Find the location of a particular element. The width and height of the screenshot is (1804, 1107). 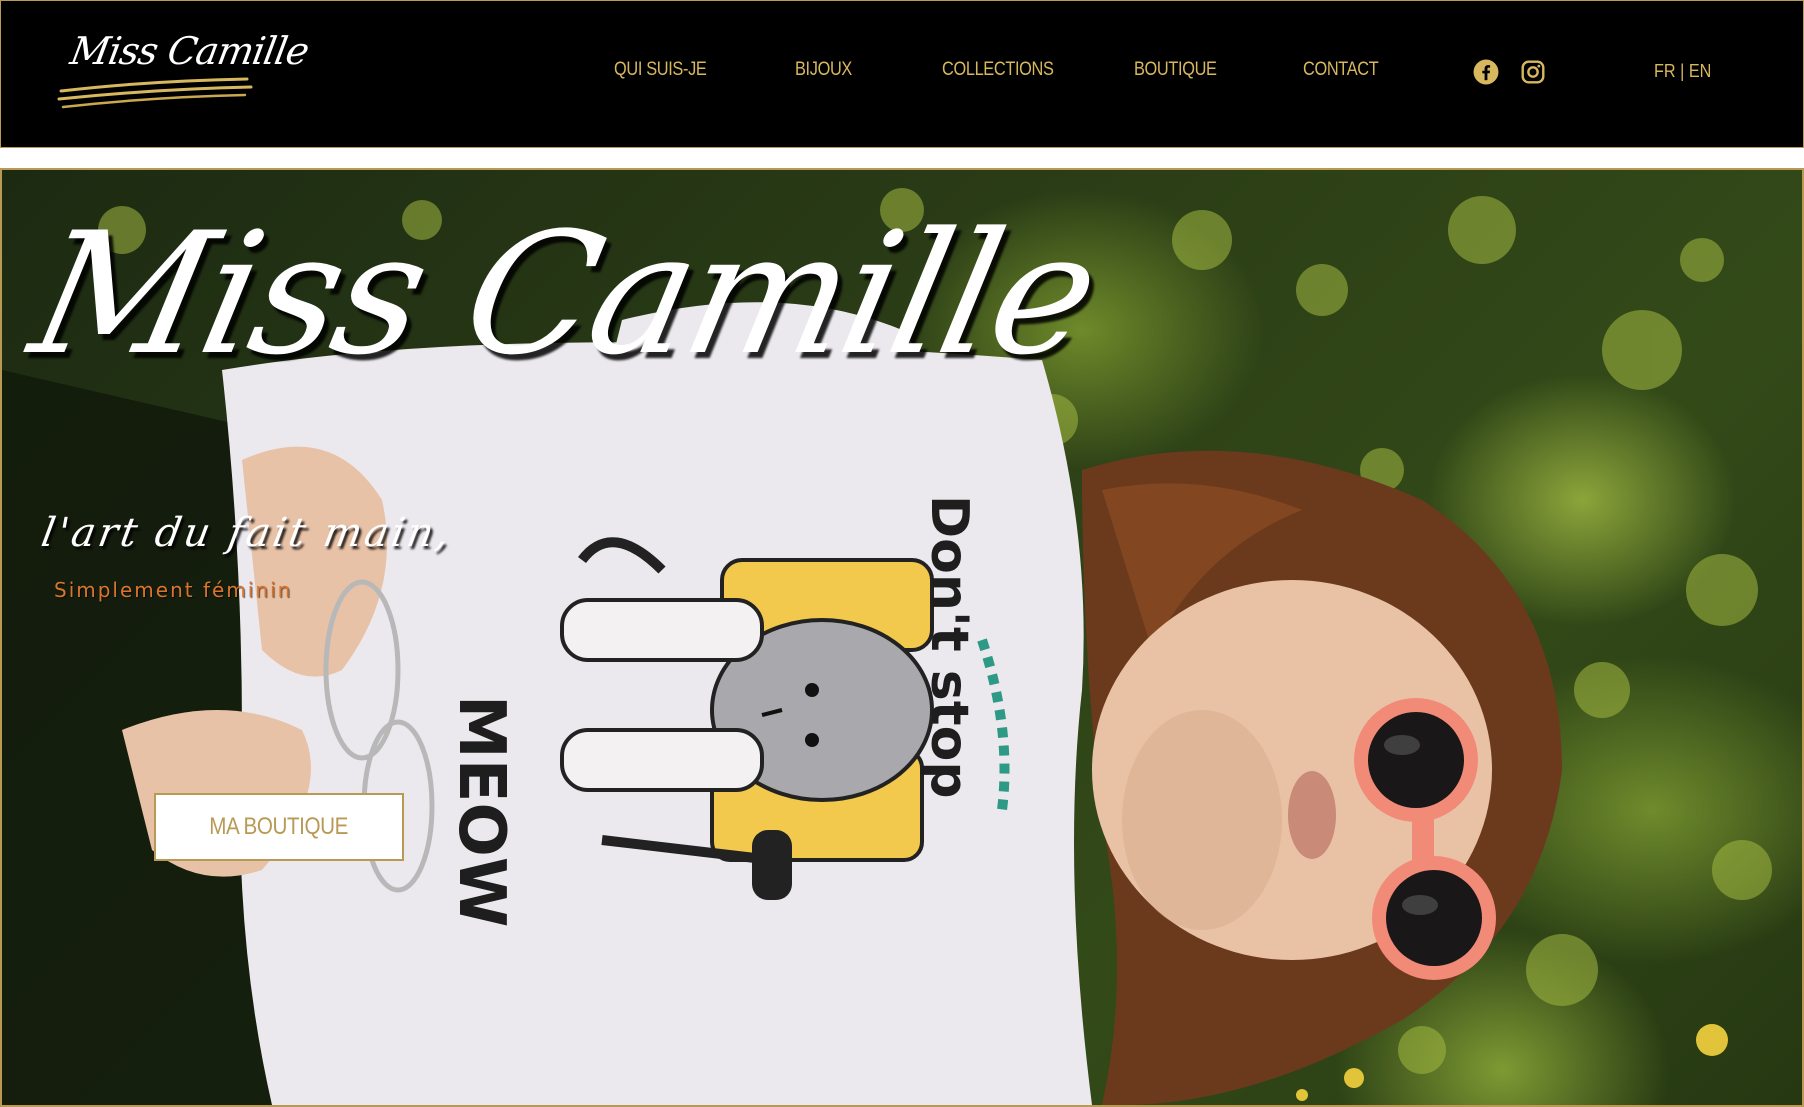

language-switcher: FR | EN is located at coordinates (1682, 71).